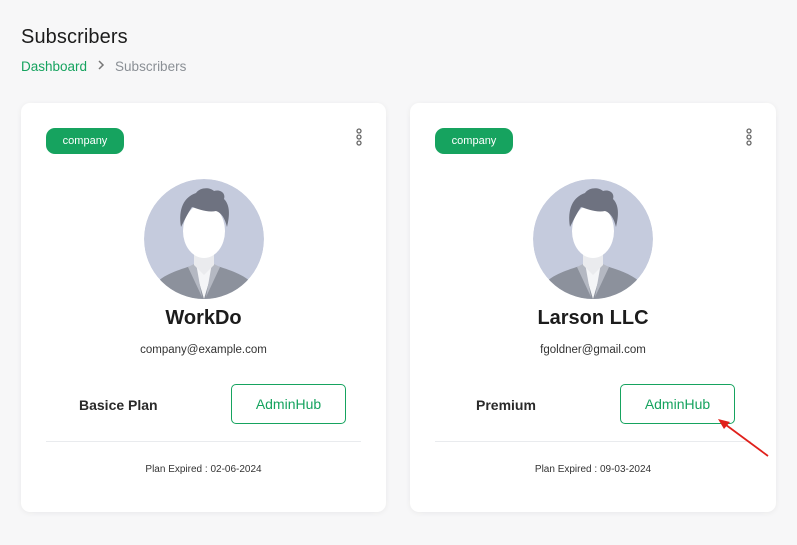 Image resolution: width=797 pixels, height=545 pixels. I want to click on breadcrumb-current: Subscribers, so click(151, 66).